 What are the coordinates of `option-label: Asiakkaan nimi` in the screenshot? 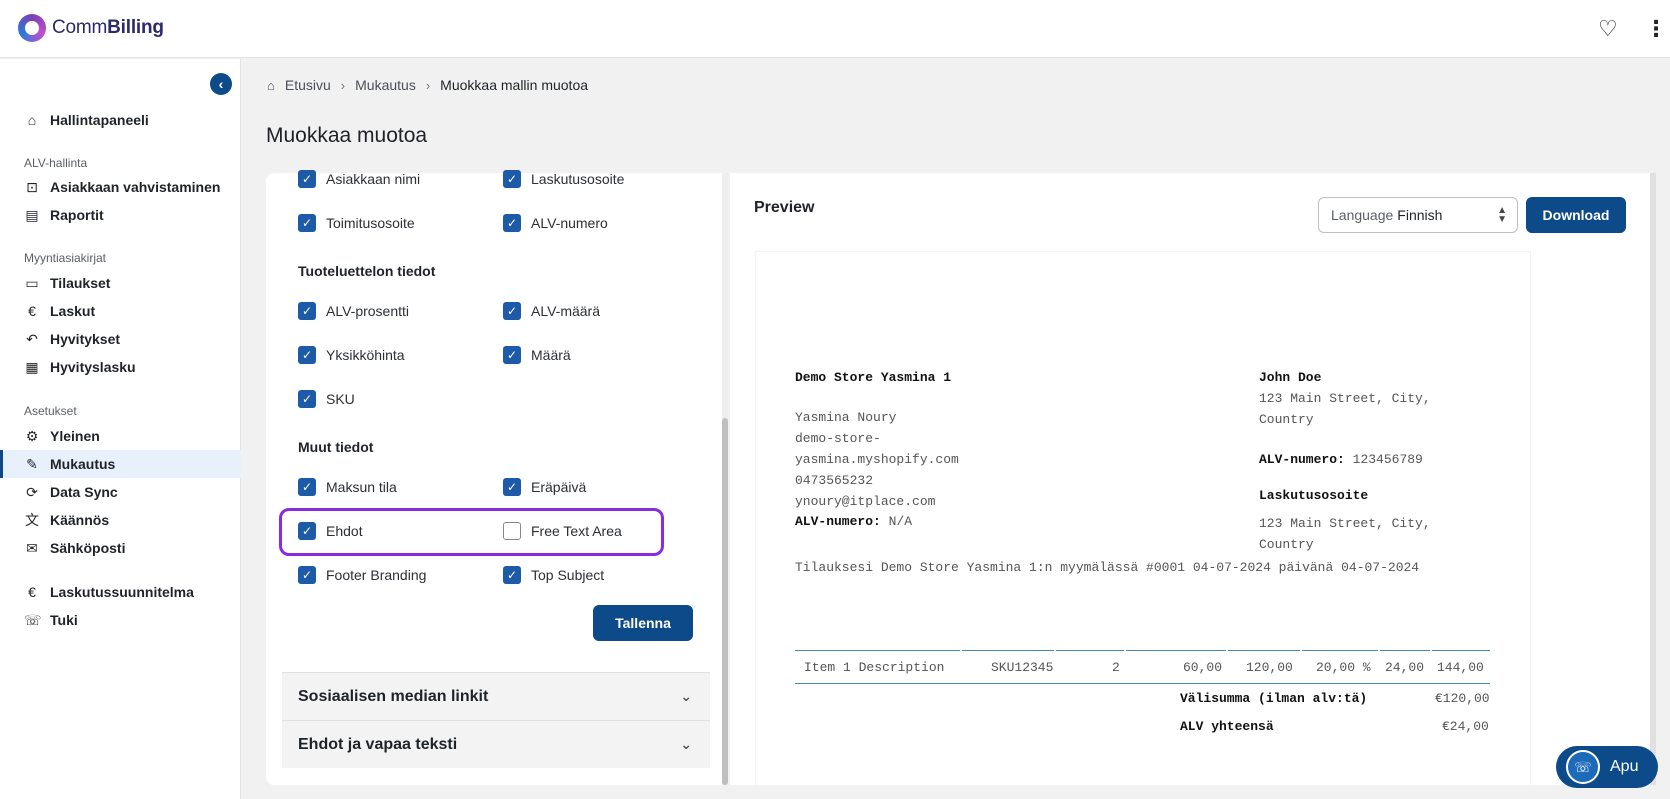 It's located at (373, 179).